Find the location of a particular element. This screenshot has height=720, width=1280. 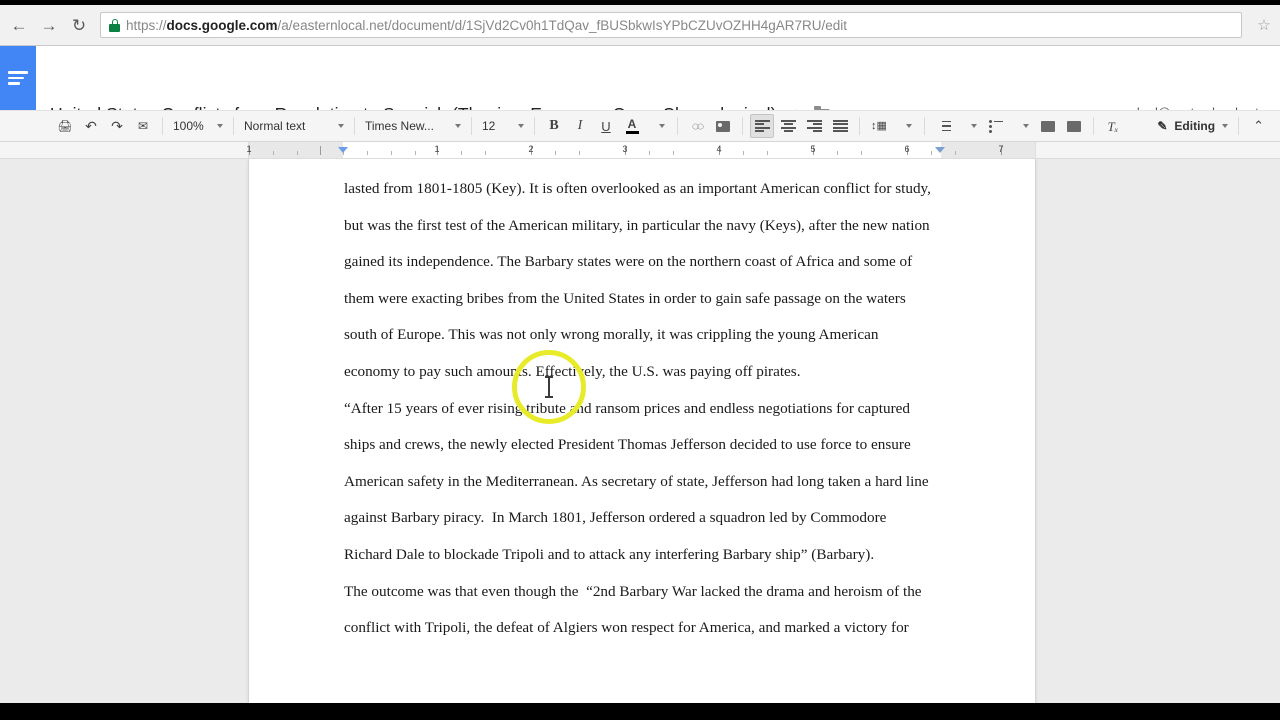

text-color-dropdown is located at coordinates (658, 126).